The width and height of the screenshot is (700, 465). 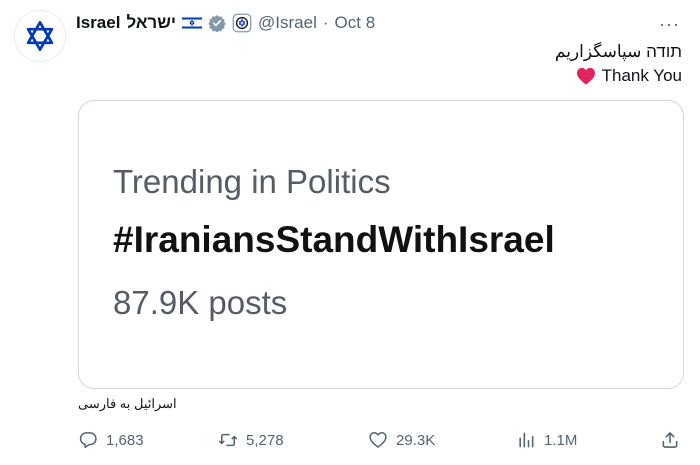 What do you see at coordinates (200, 302) in the screenshot?
I see `trending-post-count: 87.9K posts` at bounding box center [200, 302].